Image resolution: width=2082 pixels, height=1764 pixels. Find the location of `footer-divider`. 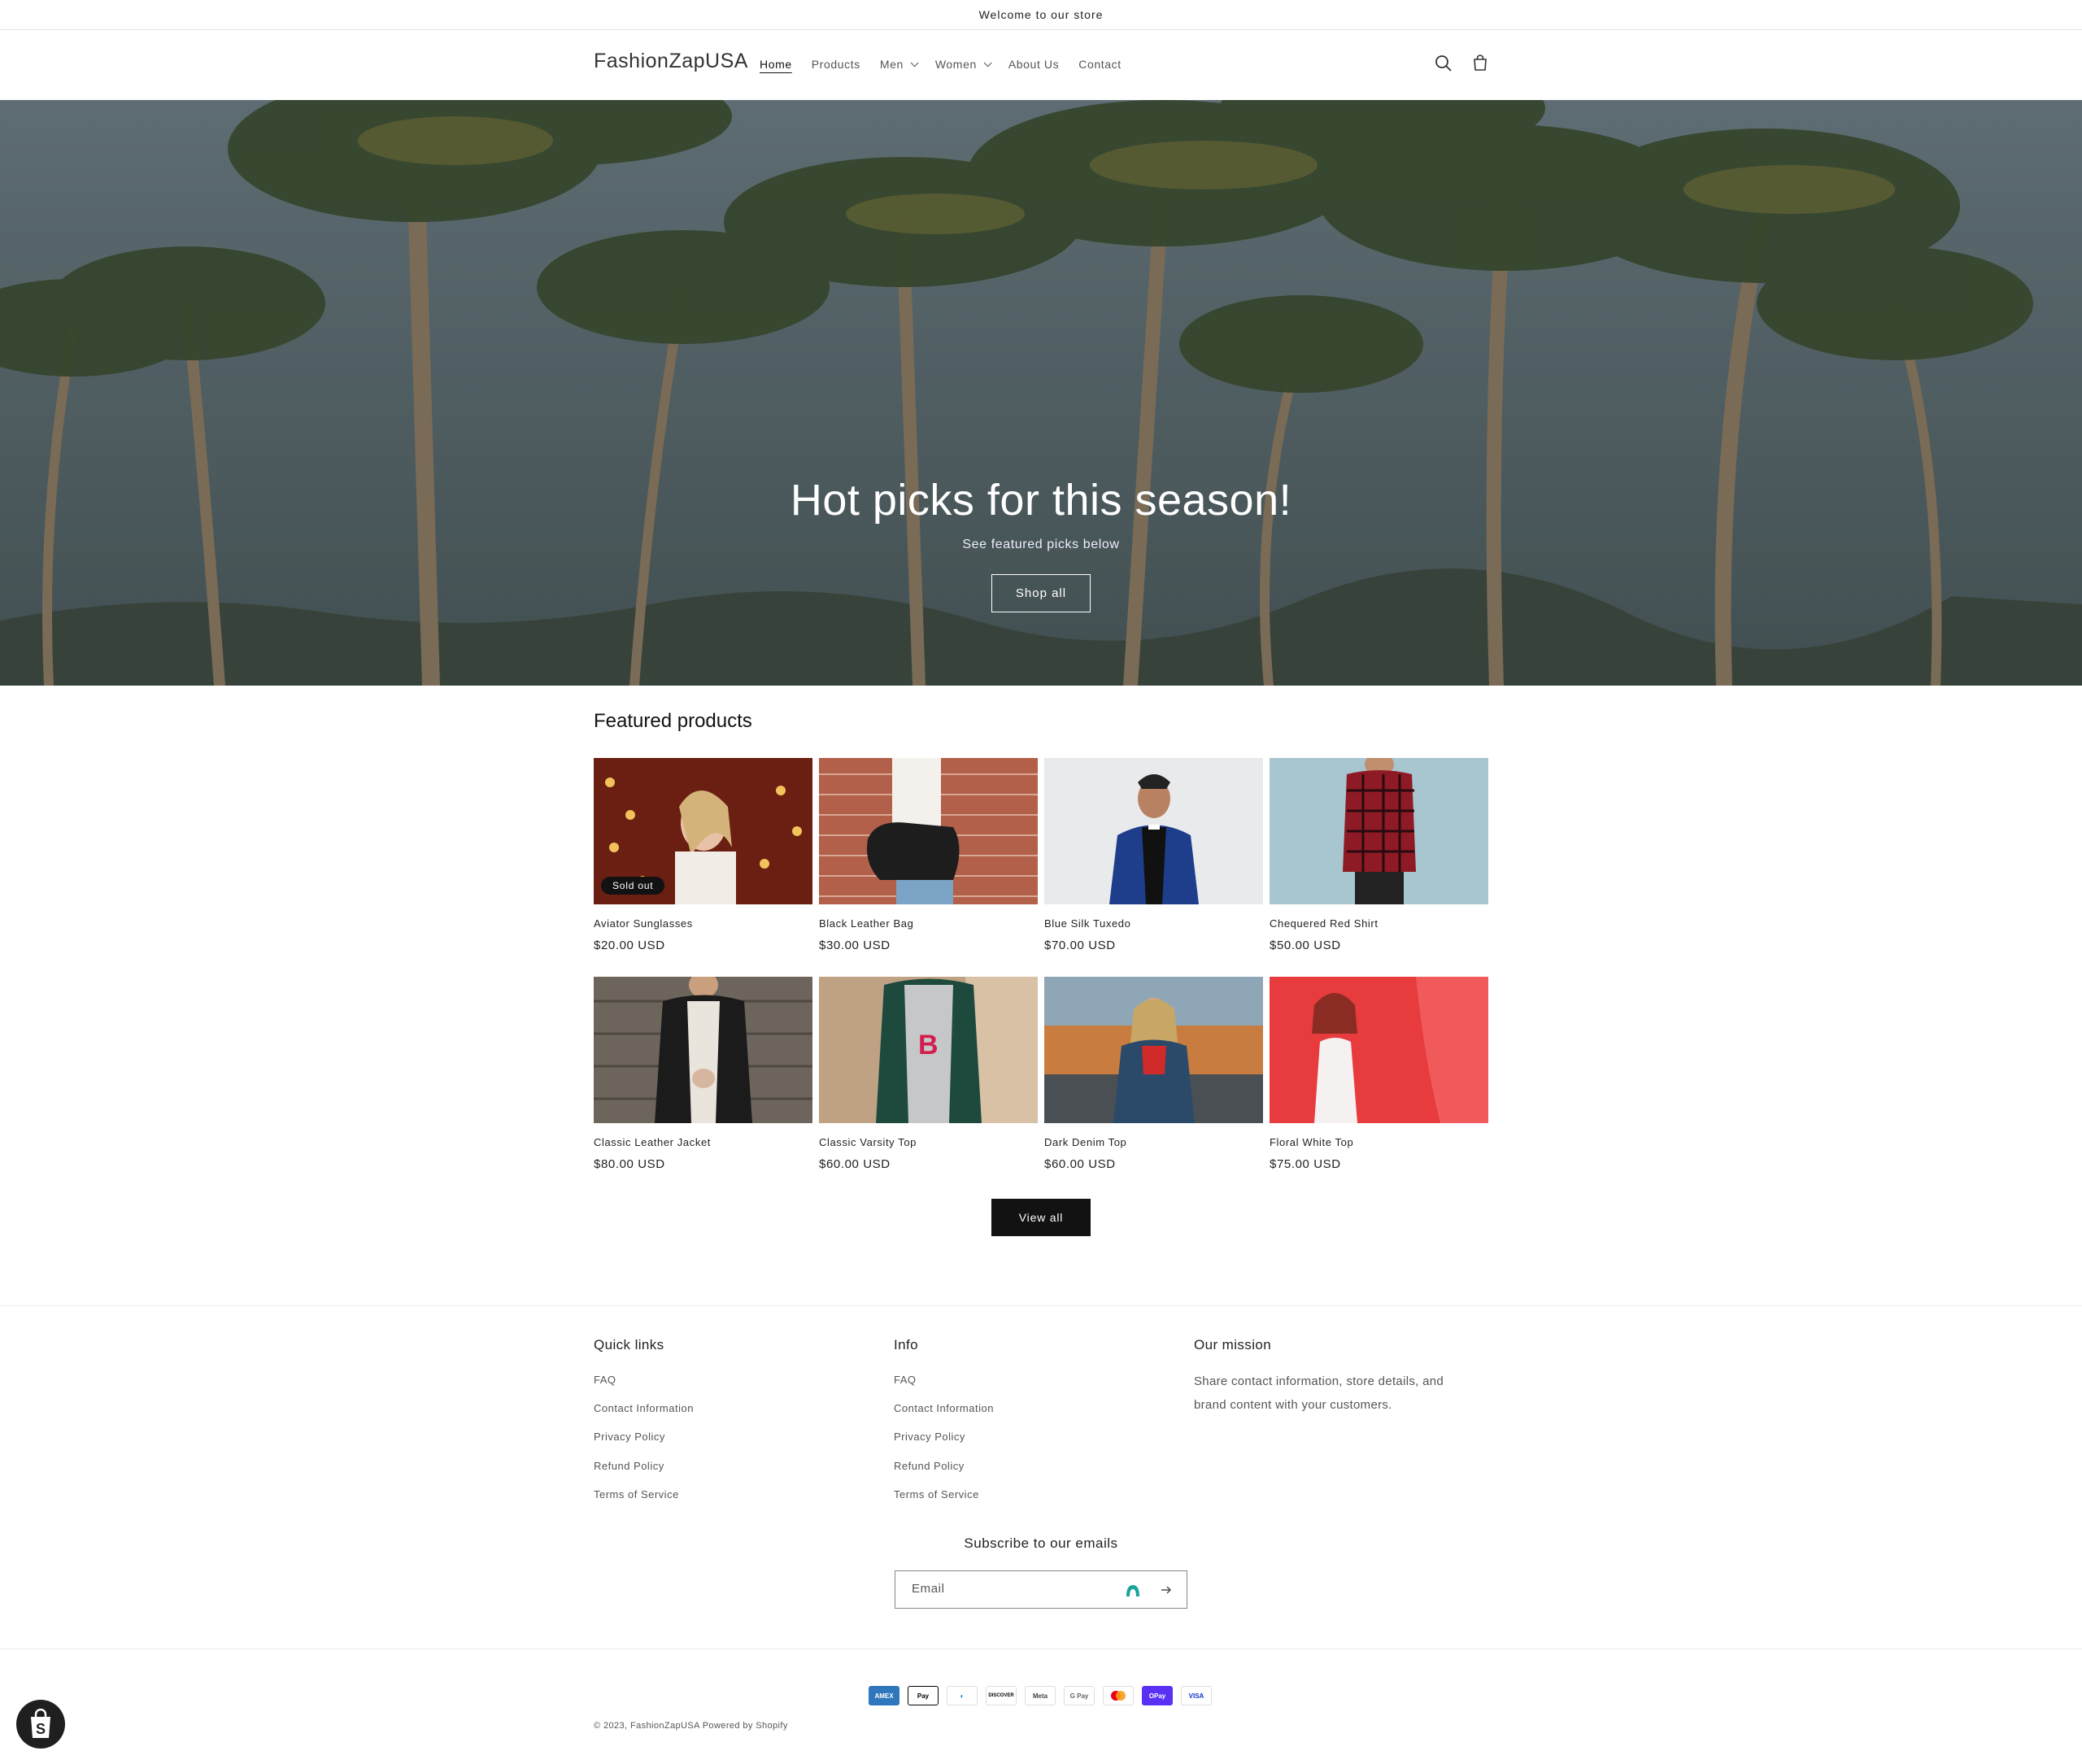

footer-divider is located at coordinates (1041, 1305).